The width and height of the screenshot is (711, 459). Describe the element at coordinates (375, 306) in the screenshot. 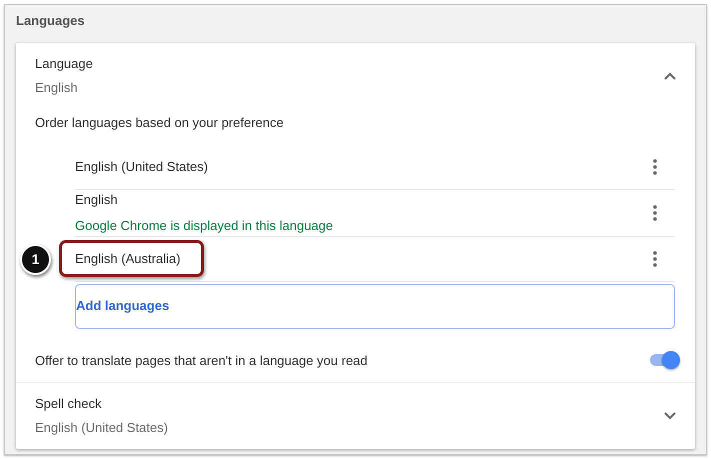

I see `add-languages-button: Add languages` at that location.